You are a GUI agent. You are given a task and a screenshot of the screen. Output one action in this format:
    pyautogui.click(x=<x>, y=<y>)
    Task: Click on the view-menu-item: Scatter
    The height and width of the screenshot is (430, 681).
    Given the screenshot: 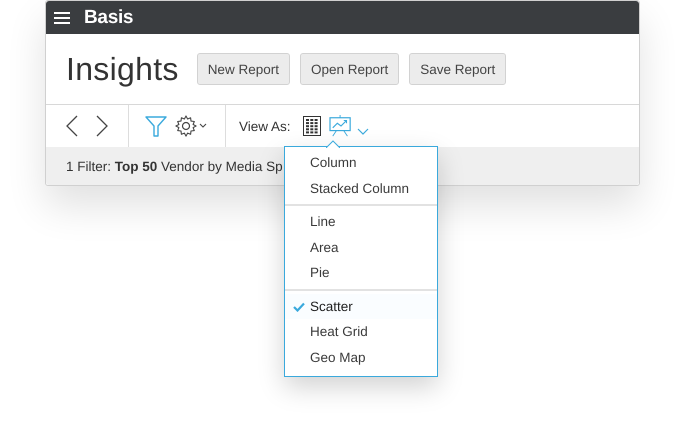 What is the action you would take?
    pyautogui.click(x=361, y=306)
    